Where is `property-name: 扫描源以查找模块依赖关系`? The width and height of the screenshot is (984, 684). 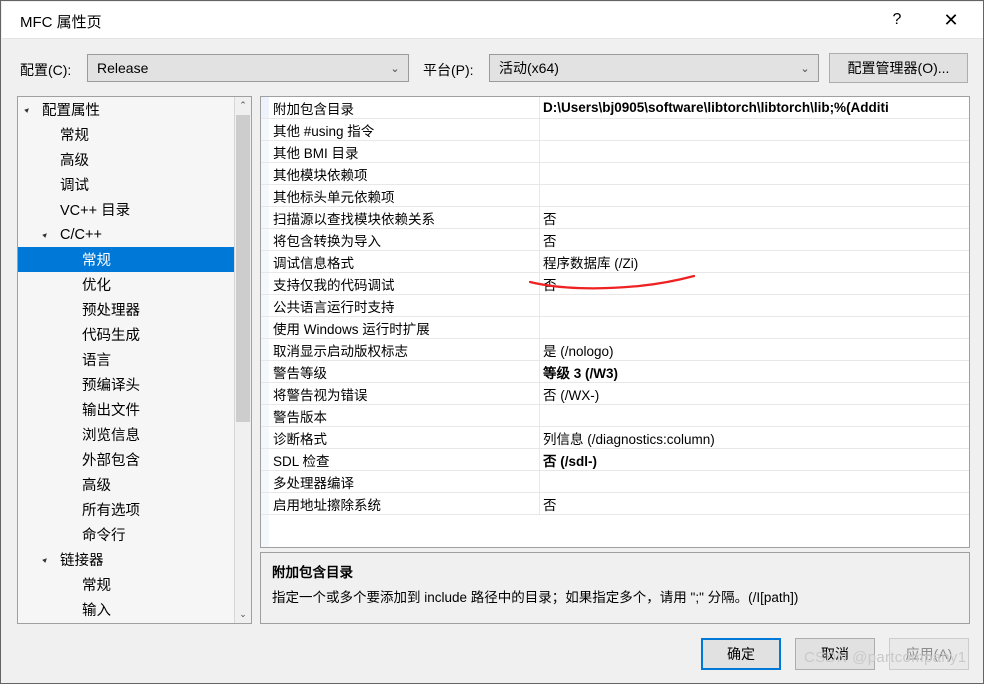 property-name: 扫描源以查找模块依赖关系 is located at coordinates (354, 219).